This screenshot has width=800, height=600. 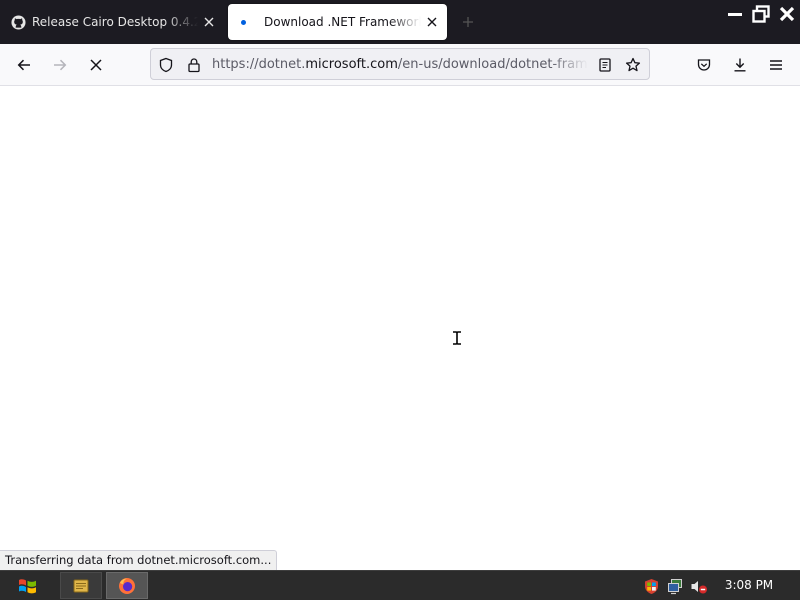 I want to click on close-icon, so click(x=787, y=14).